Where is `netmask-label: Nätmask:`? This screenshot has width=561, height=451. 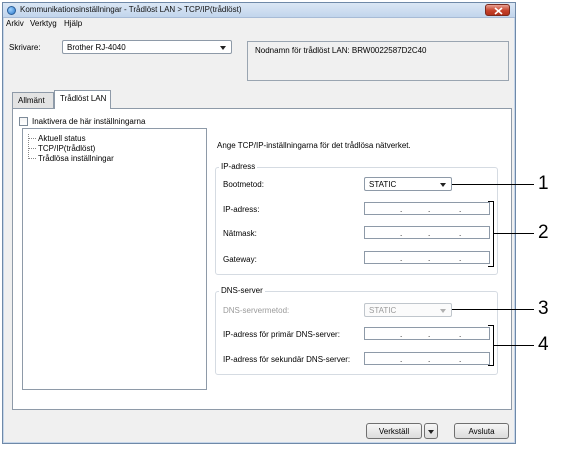 netmask-label: Nätmask: is located at coordinates (240, 233).